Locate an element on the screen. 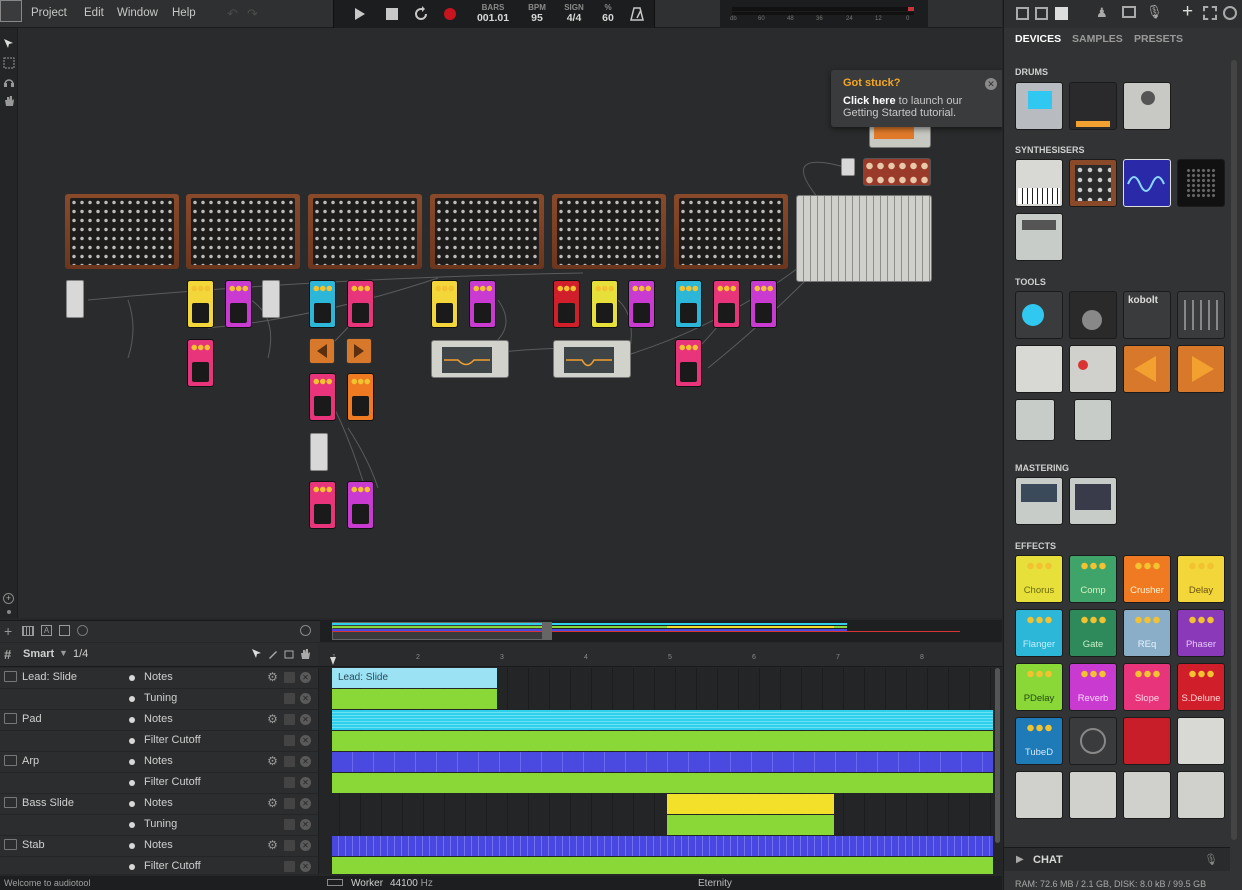 Image resolution: width=1242 pixels, height=890 pixels. splitter-device is located at coordinates (1093, 369).